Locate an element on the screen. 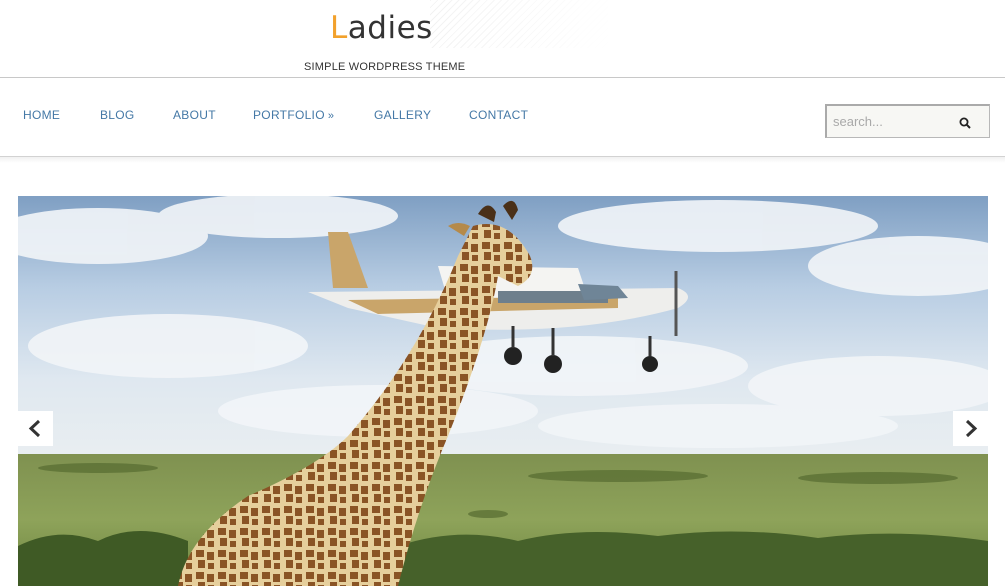 This screenshot has width=1005, height=586. site-logo: Ladies is located at coordinates (381, 28).